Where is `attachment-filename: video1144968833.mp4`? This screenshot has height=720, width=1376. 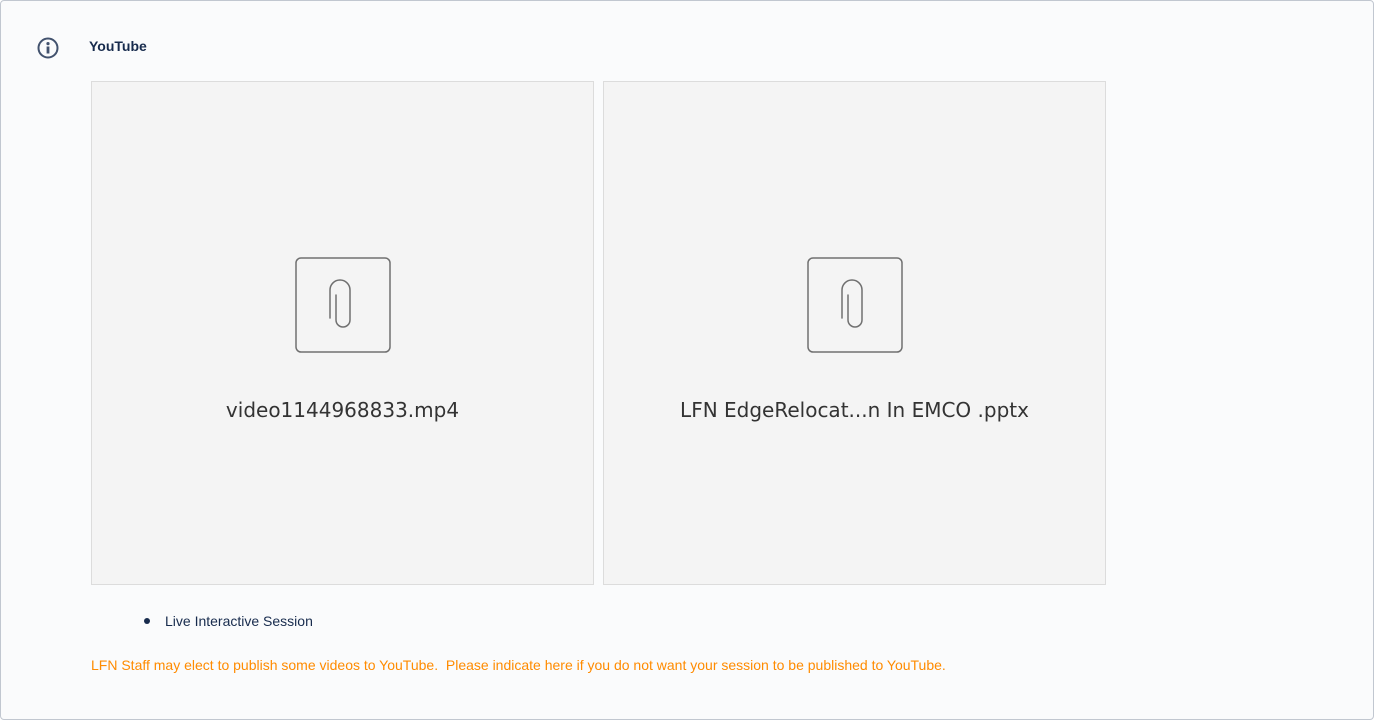 attachment-filename: video1144968833.mp4 is located at coordinates (342, 410).